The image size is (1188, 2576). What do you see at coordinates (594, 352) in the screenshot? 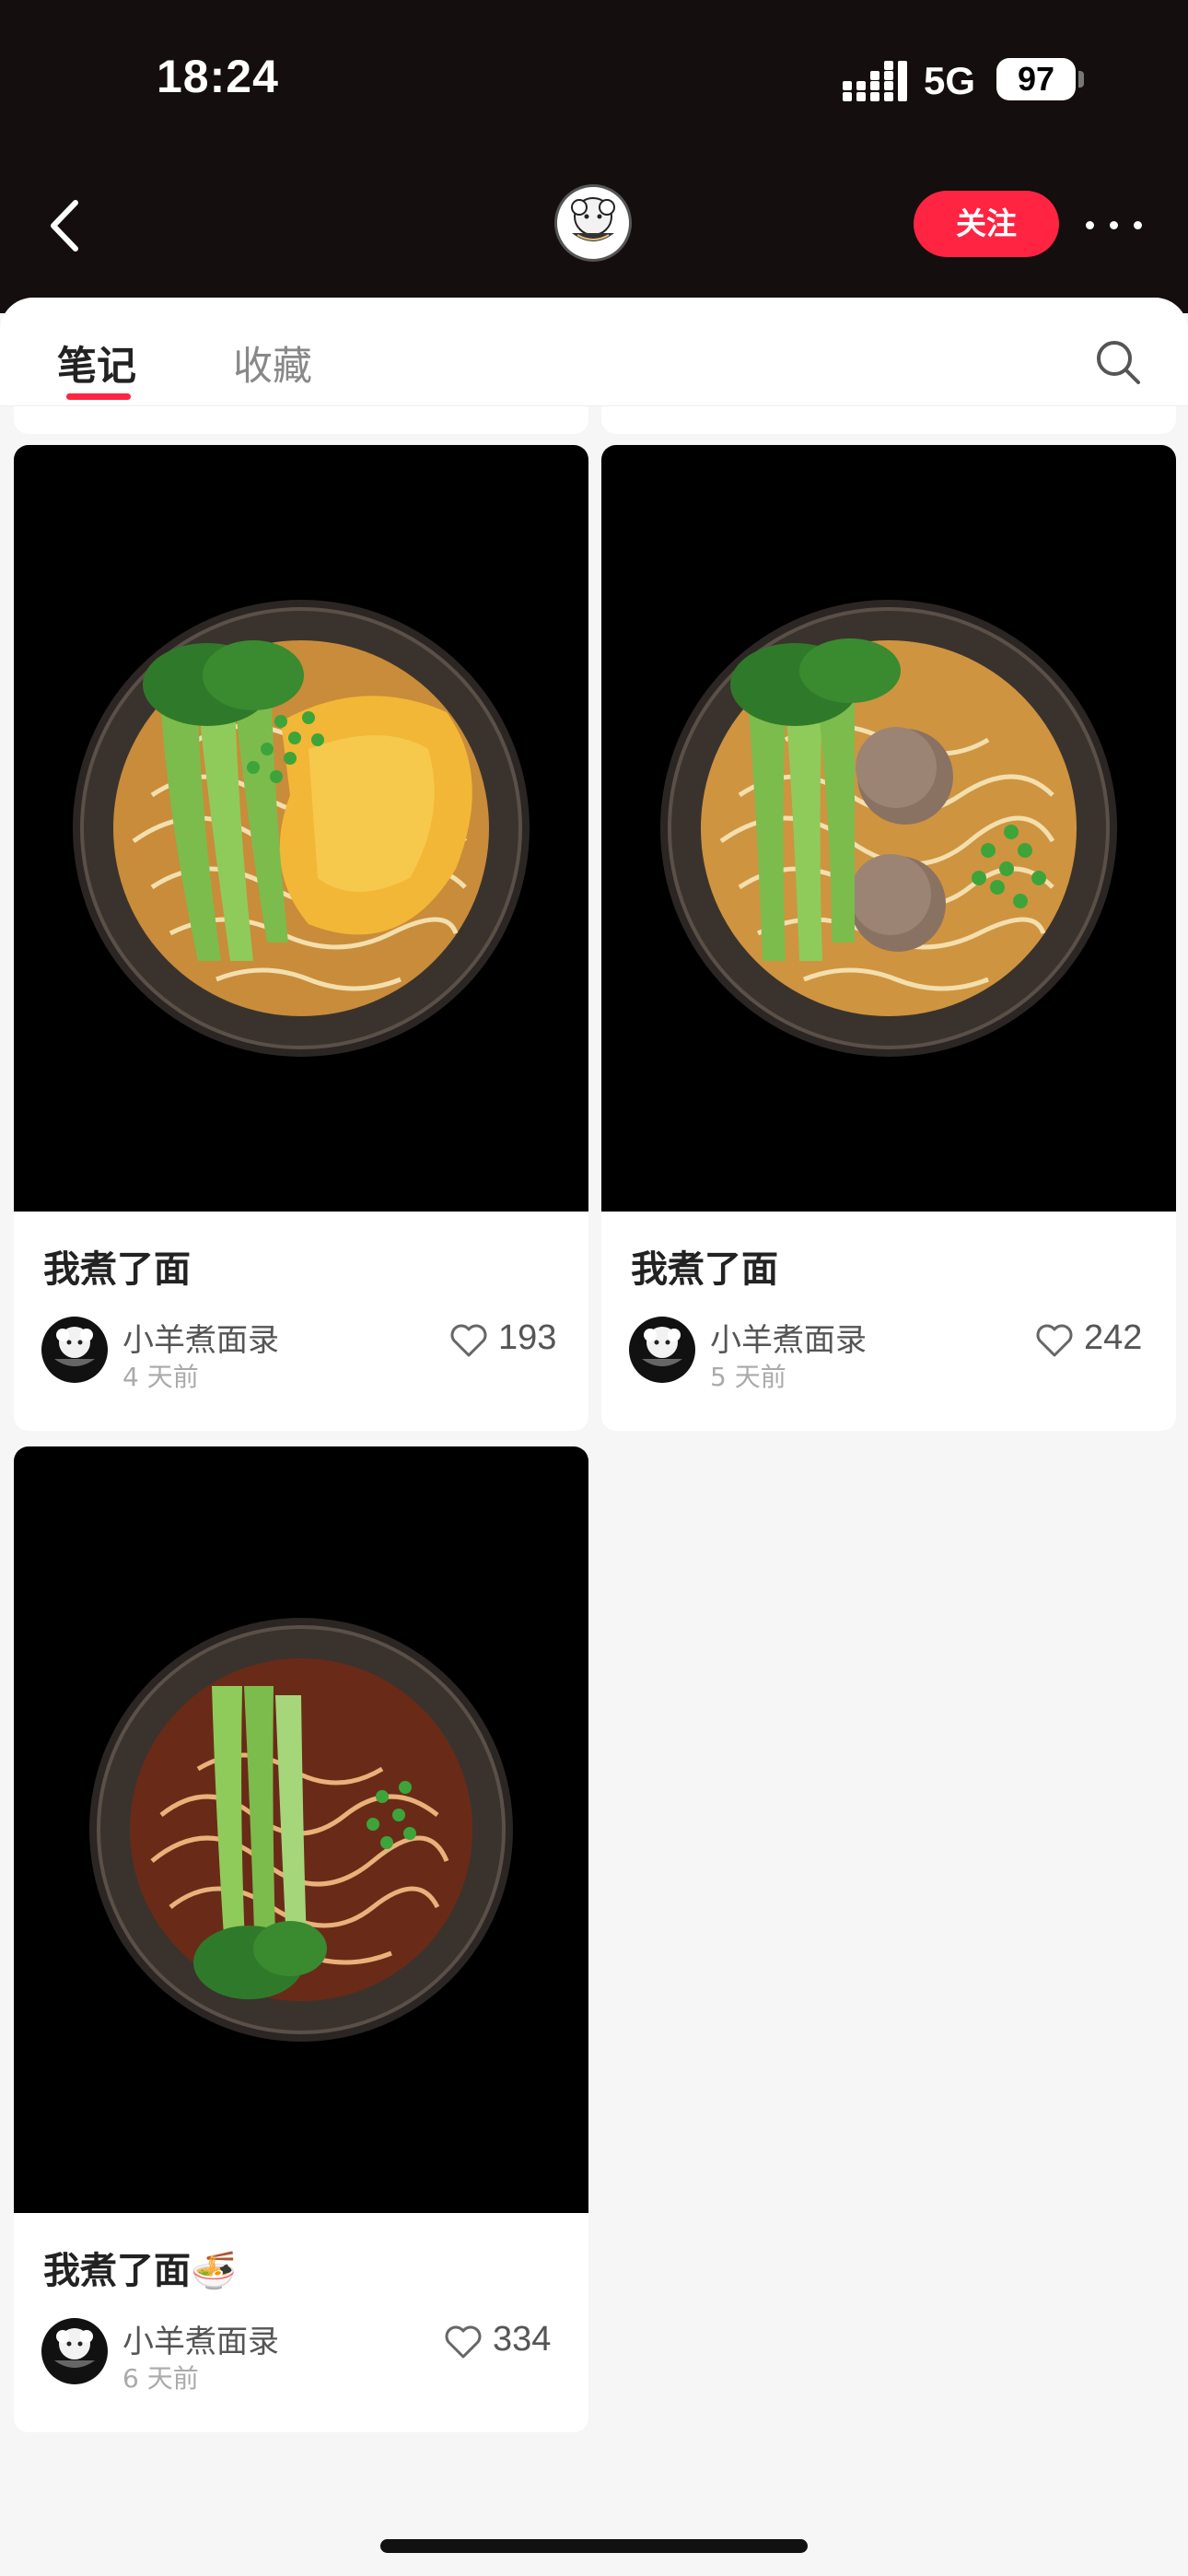
I see `tab-bar: 笔记 收藏` at bounding box center [594, 352].